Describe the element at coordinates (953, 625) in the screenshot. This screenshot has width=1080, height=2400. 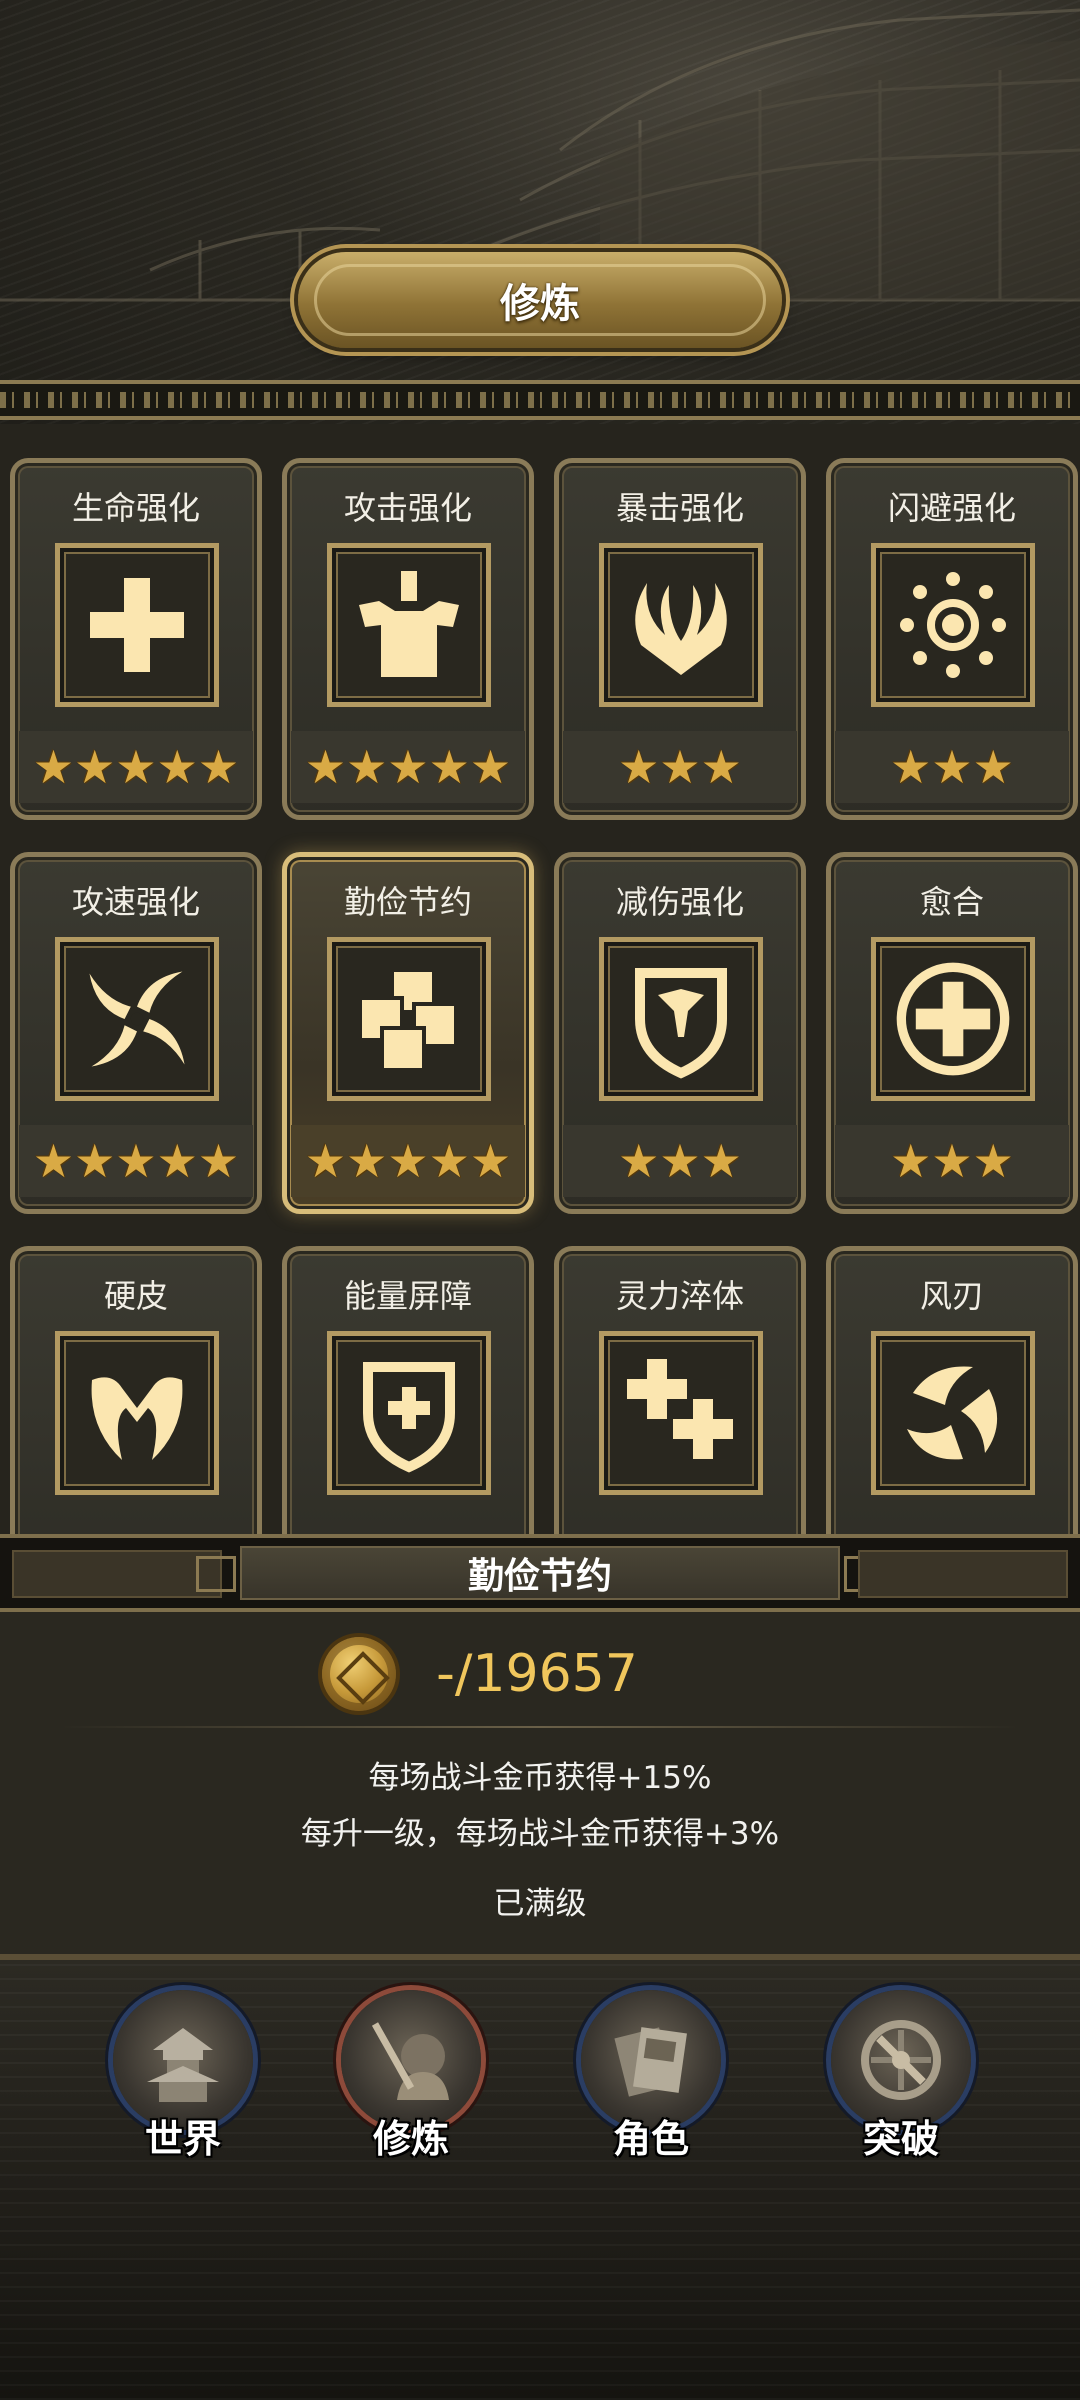
I see `sun-icon` at that location.